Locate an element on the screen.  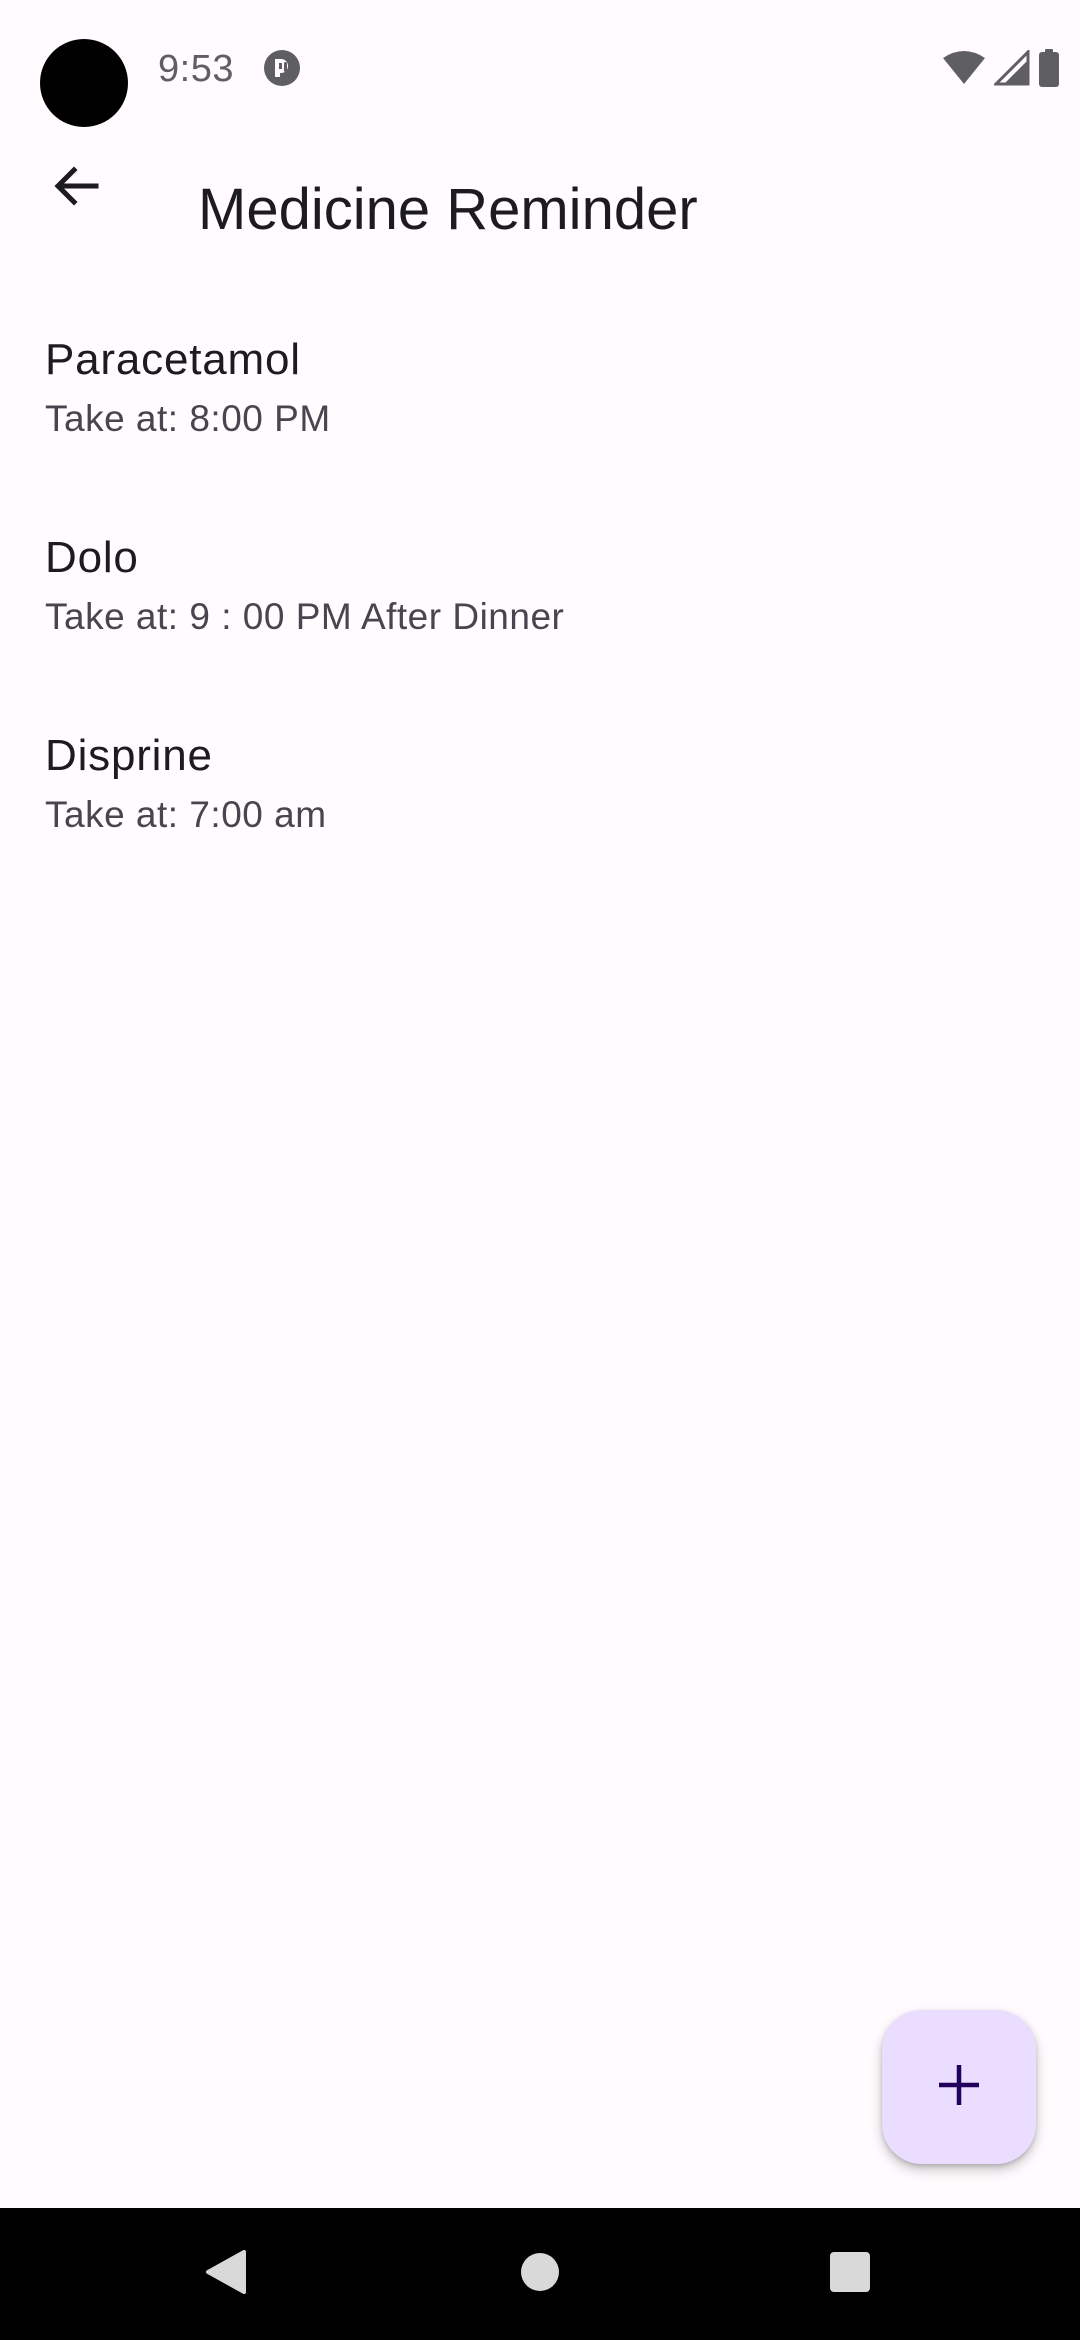
medicine-time: Take at: 7:00 am is located at coordinates (186, 814).